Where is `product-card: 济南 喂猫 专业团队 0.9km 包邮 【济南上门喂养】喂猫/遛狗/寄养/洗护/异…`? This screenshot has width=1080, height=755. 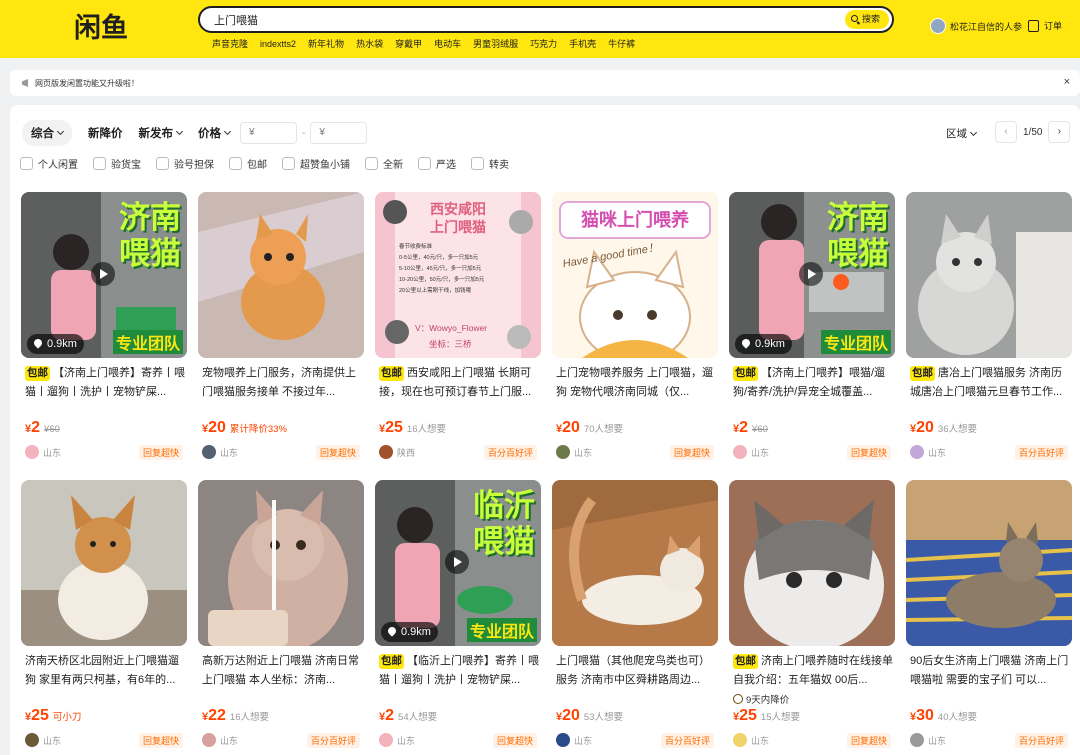
product-card: 济南 喂猫 专业团队 0.9km 包邮 【济南上门喂养】喂猫/遛狗/寄养/洗护/异… is located at coordinates (812, 329).